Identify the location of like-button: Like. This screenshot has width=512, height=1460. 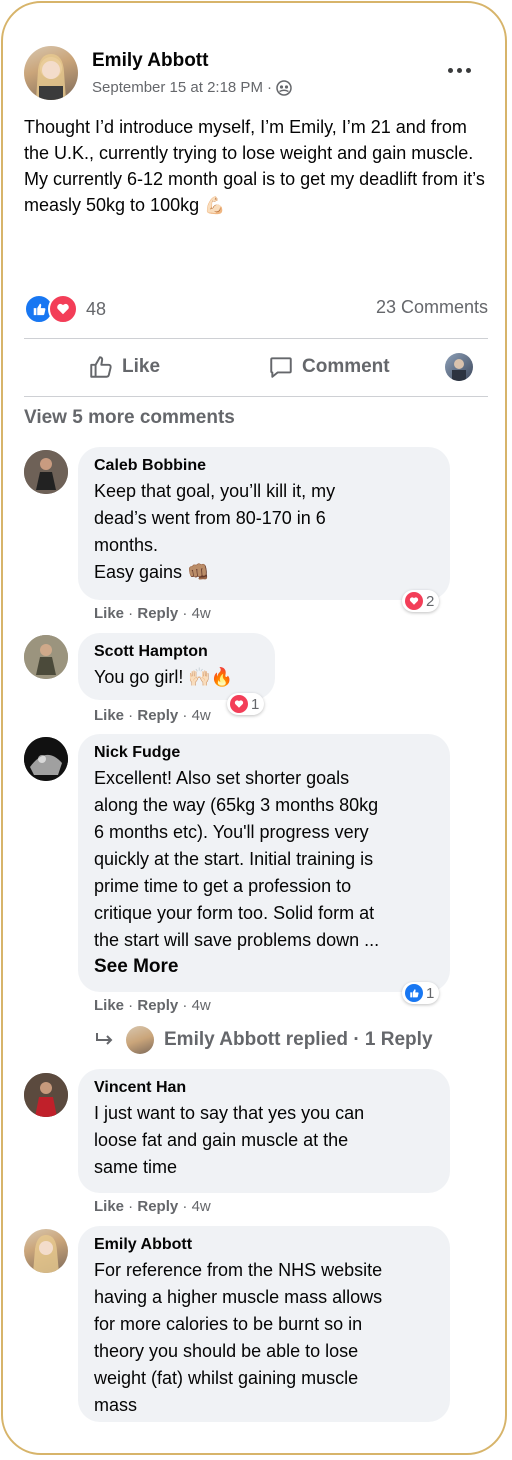
(124, 367).